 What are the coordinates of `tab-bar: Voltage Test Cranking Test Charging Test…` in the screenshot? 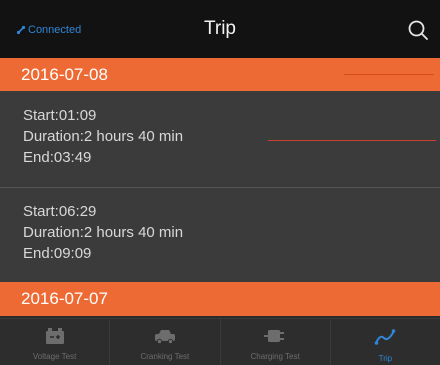 It's located at (220, 341).